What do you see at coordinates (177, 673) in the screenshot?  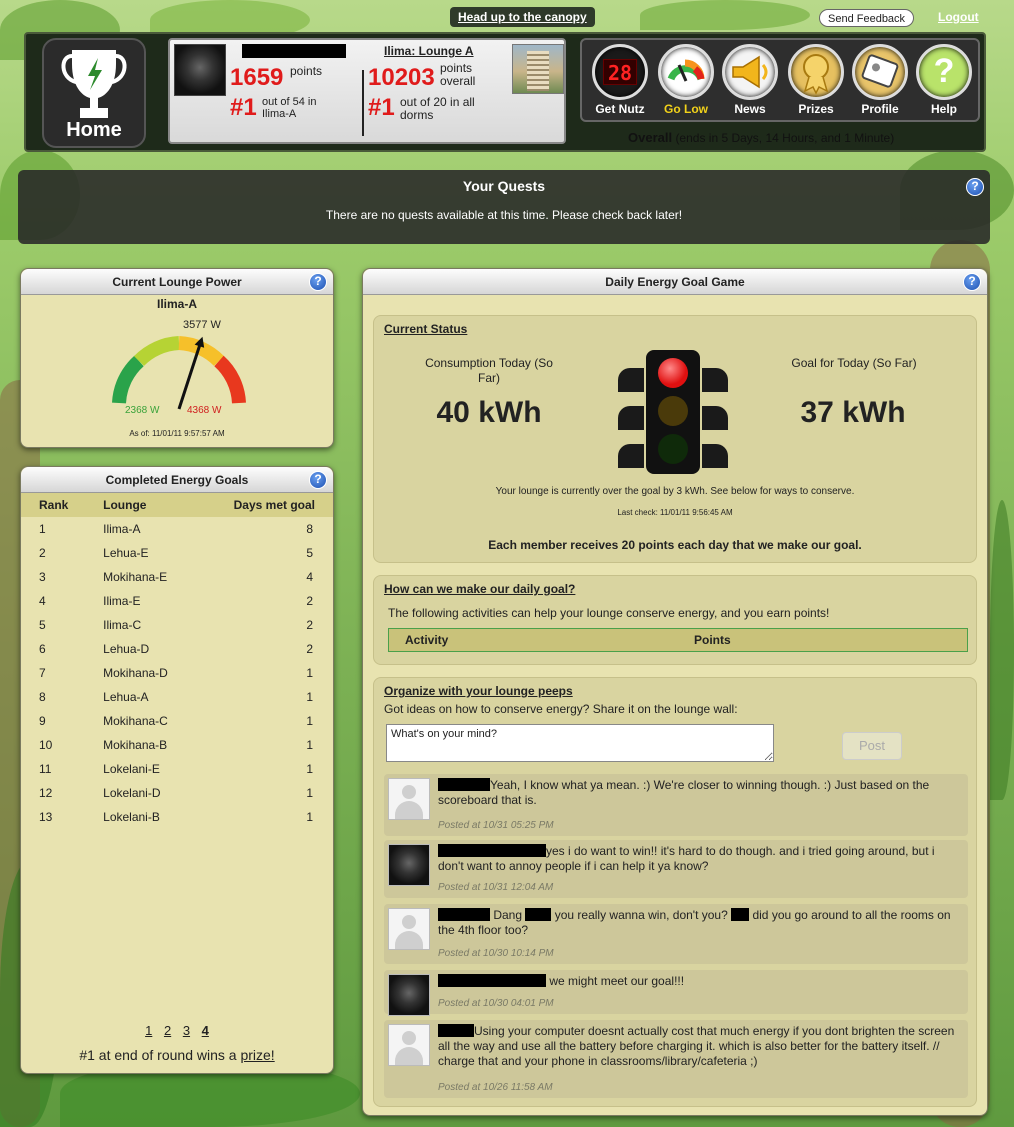 I see `table-row: 7 Mokihana-D 1` at bounding box center [177, 673].